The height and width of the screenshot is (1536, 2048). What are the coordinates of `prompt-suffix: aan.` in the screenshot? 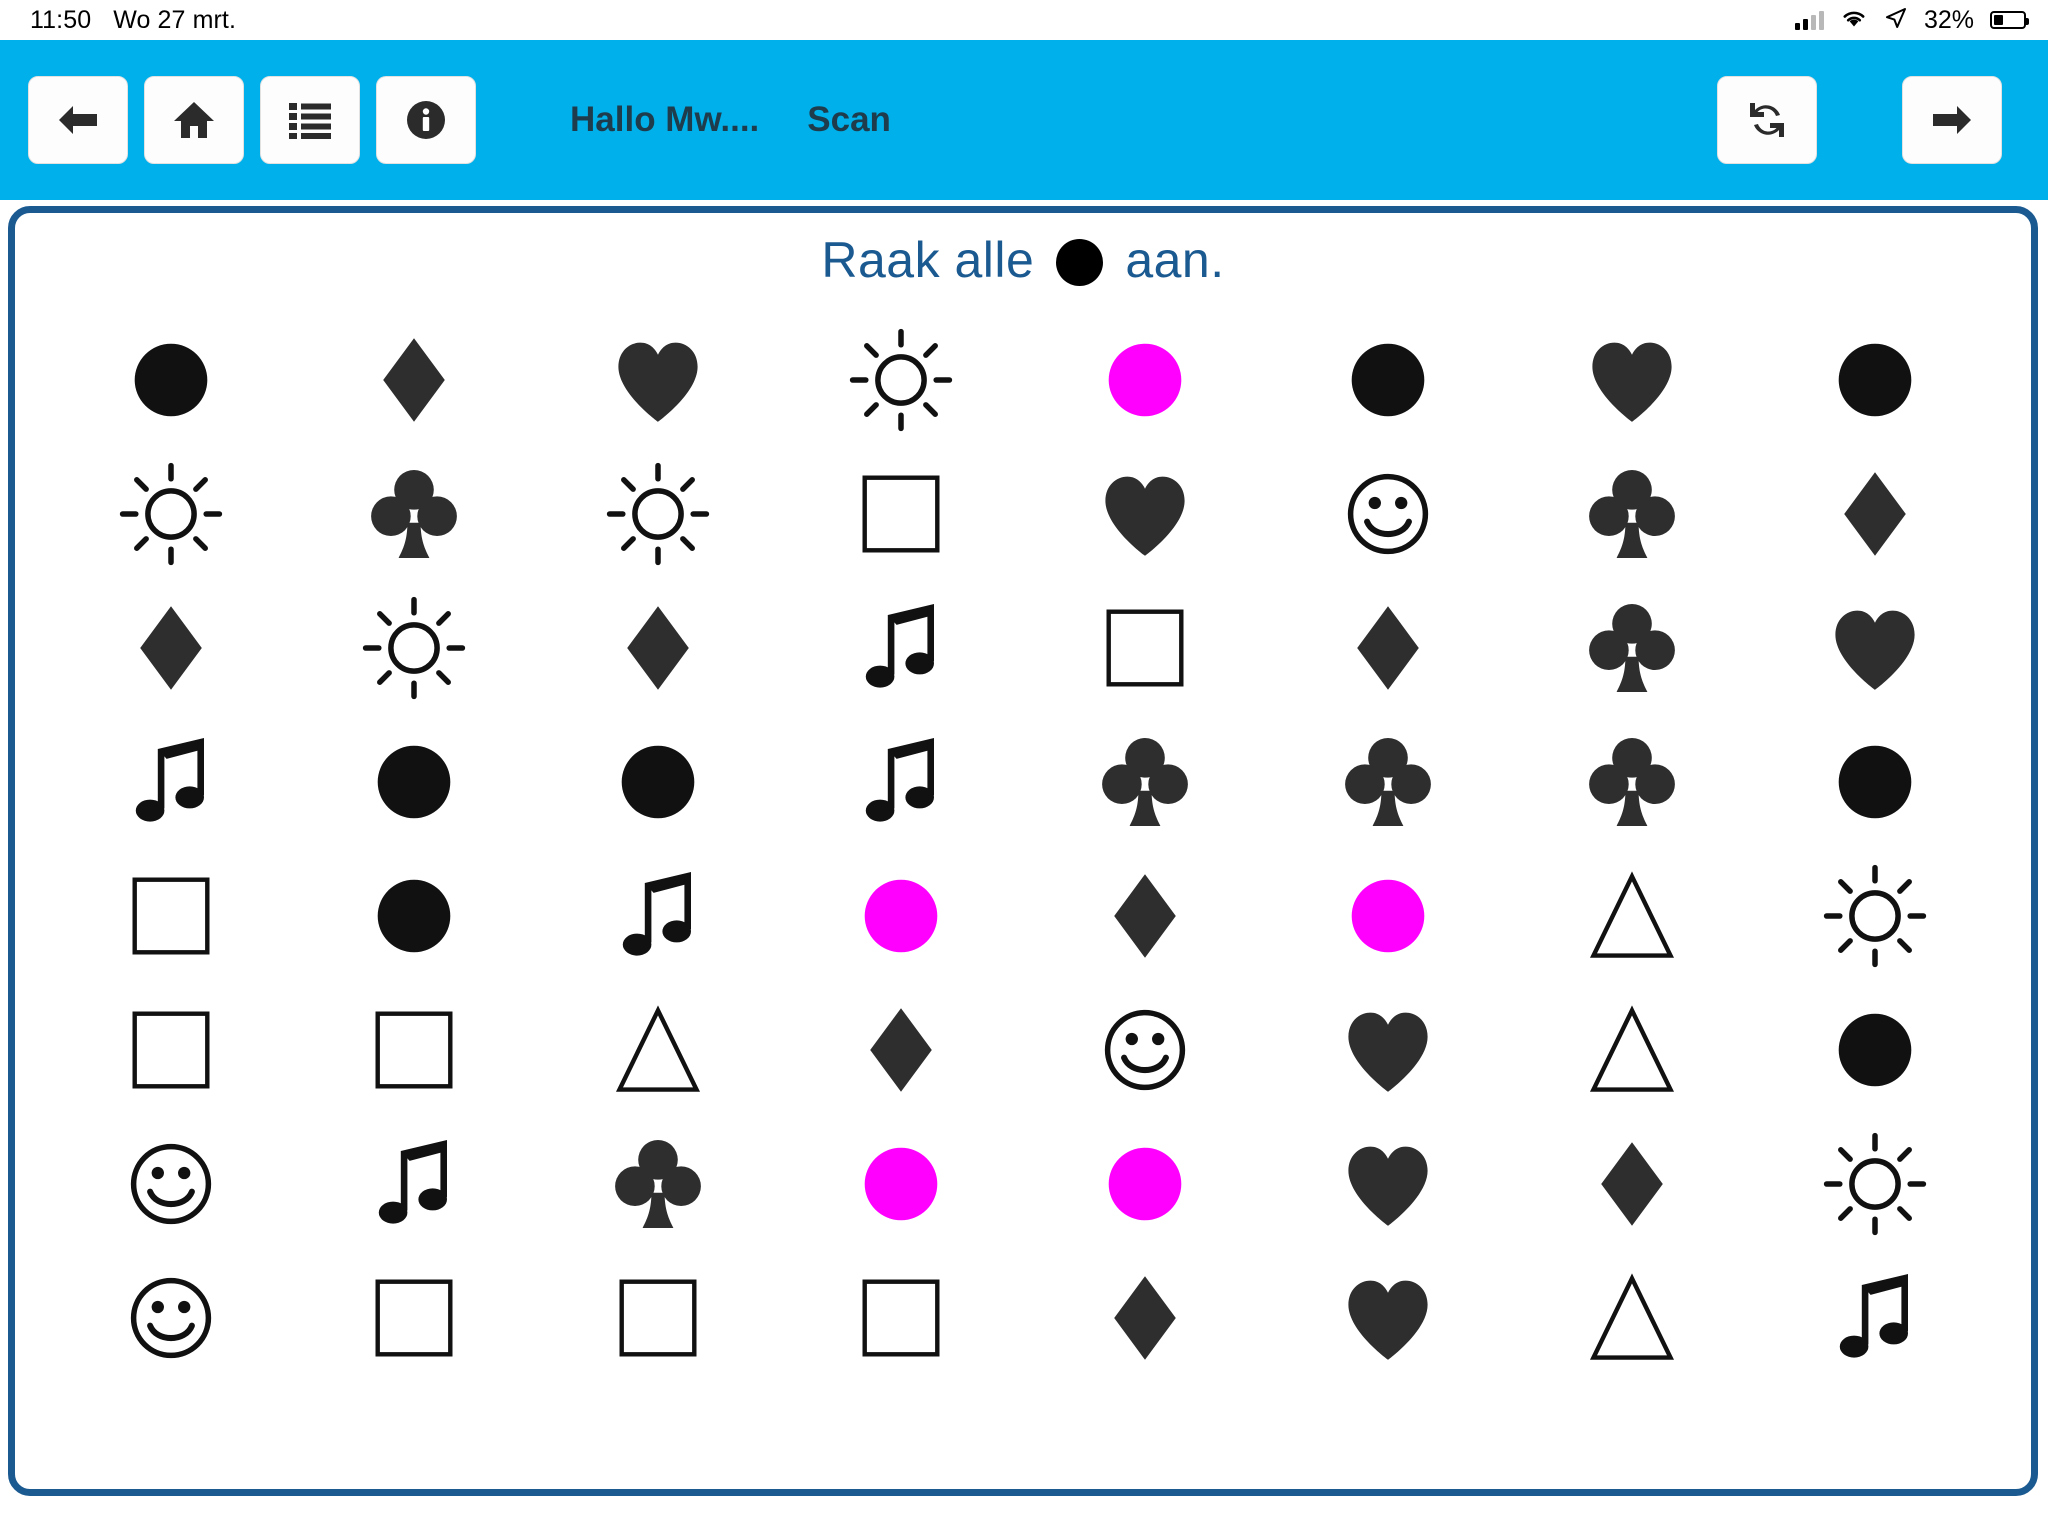 It's located at (1175, 260).